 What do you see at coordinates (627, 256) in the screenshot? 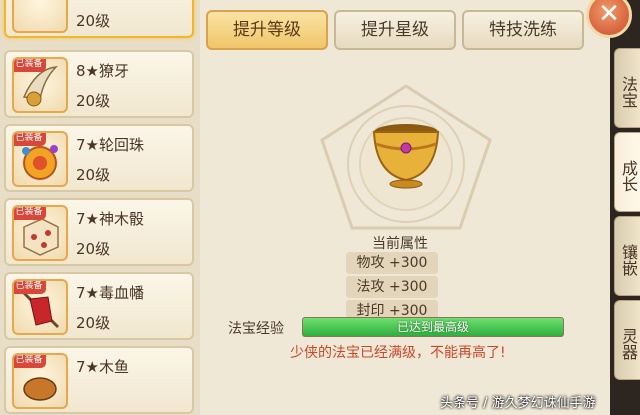
I see `side-tab-inlay: 镶嵌` at bounding box center [627, 256].